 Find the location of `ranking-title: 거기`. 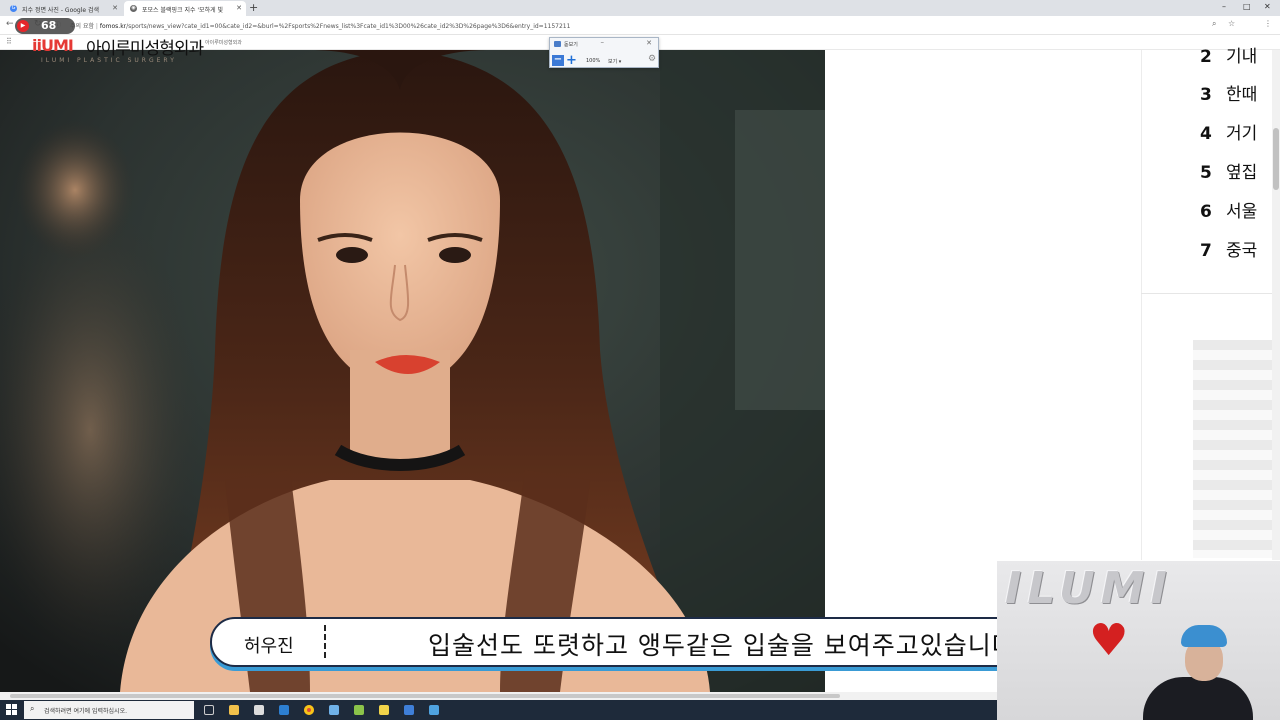

ranking-title: 거기 is located at coordinates (1242, 134).